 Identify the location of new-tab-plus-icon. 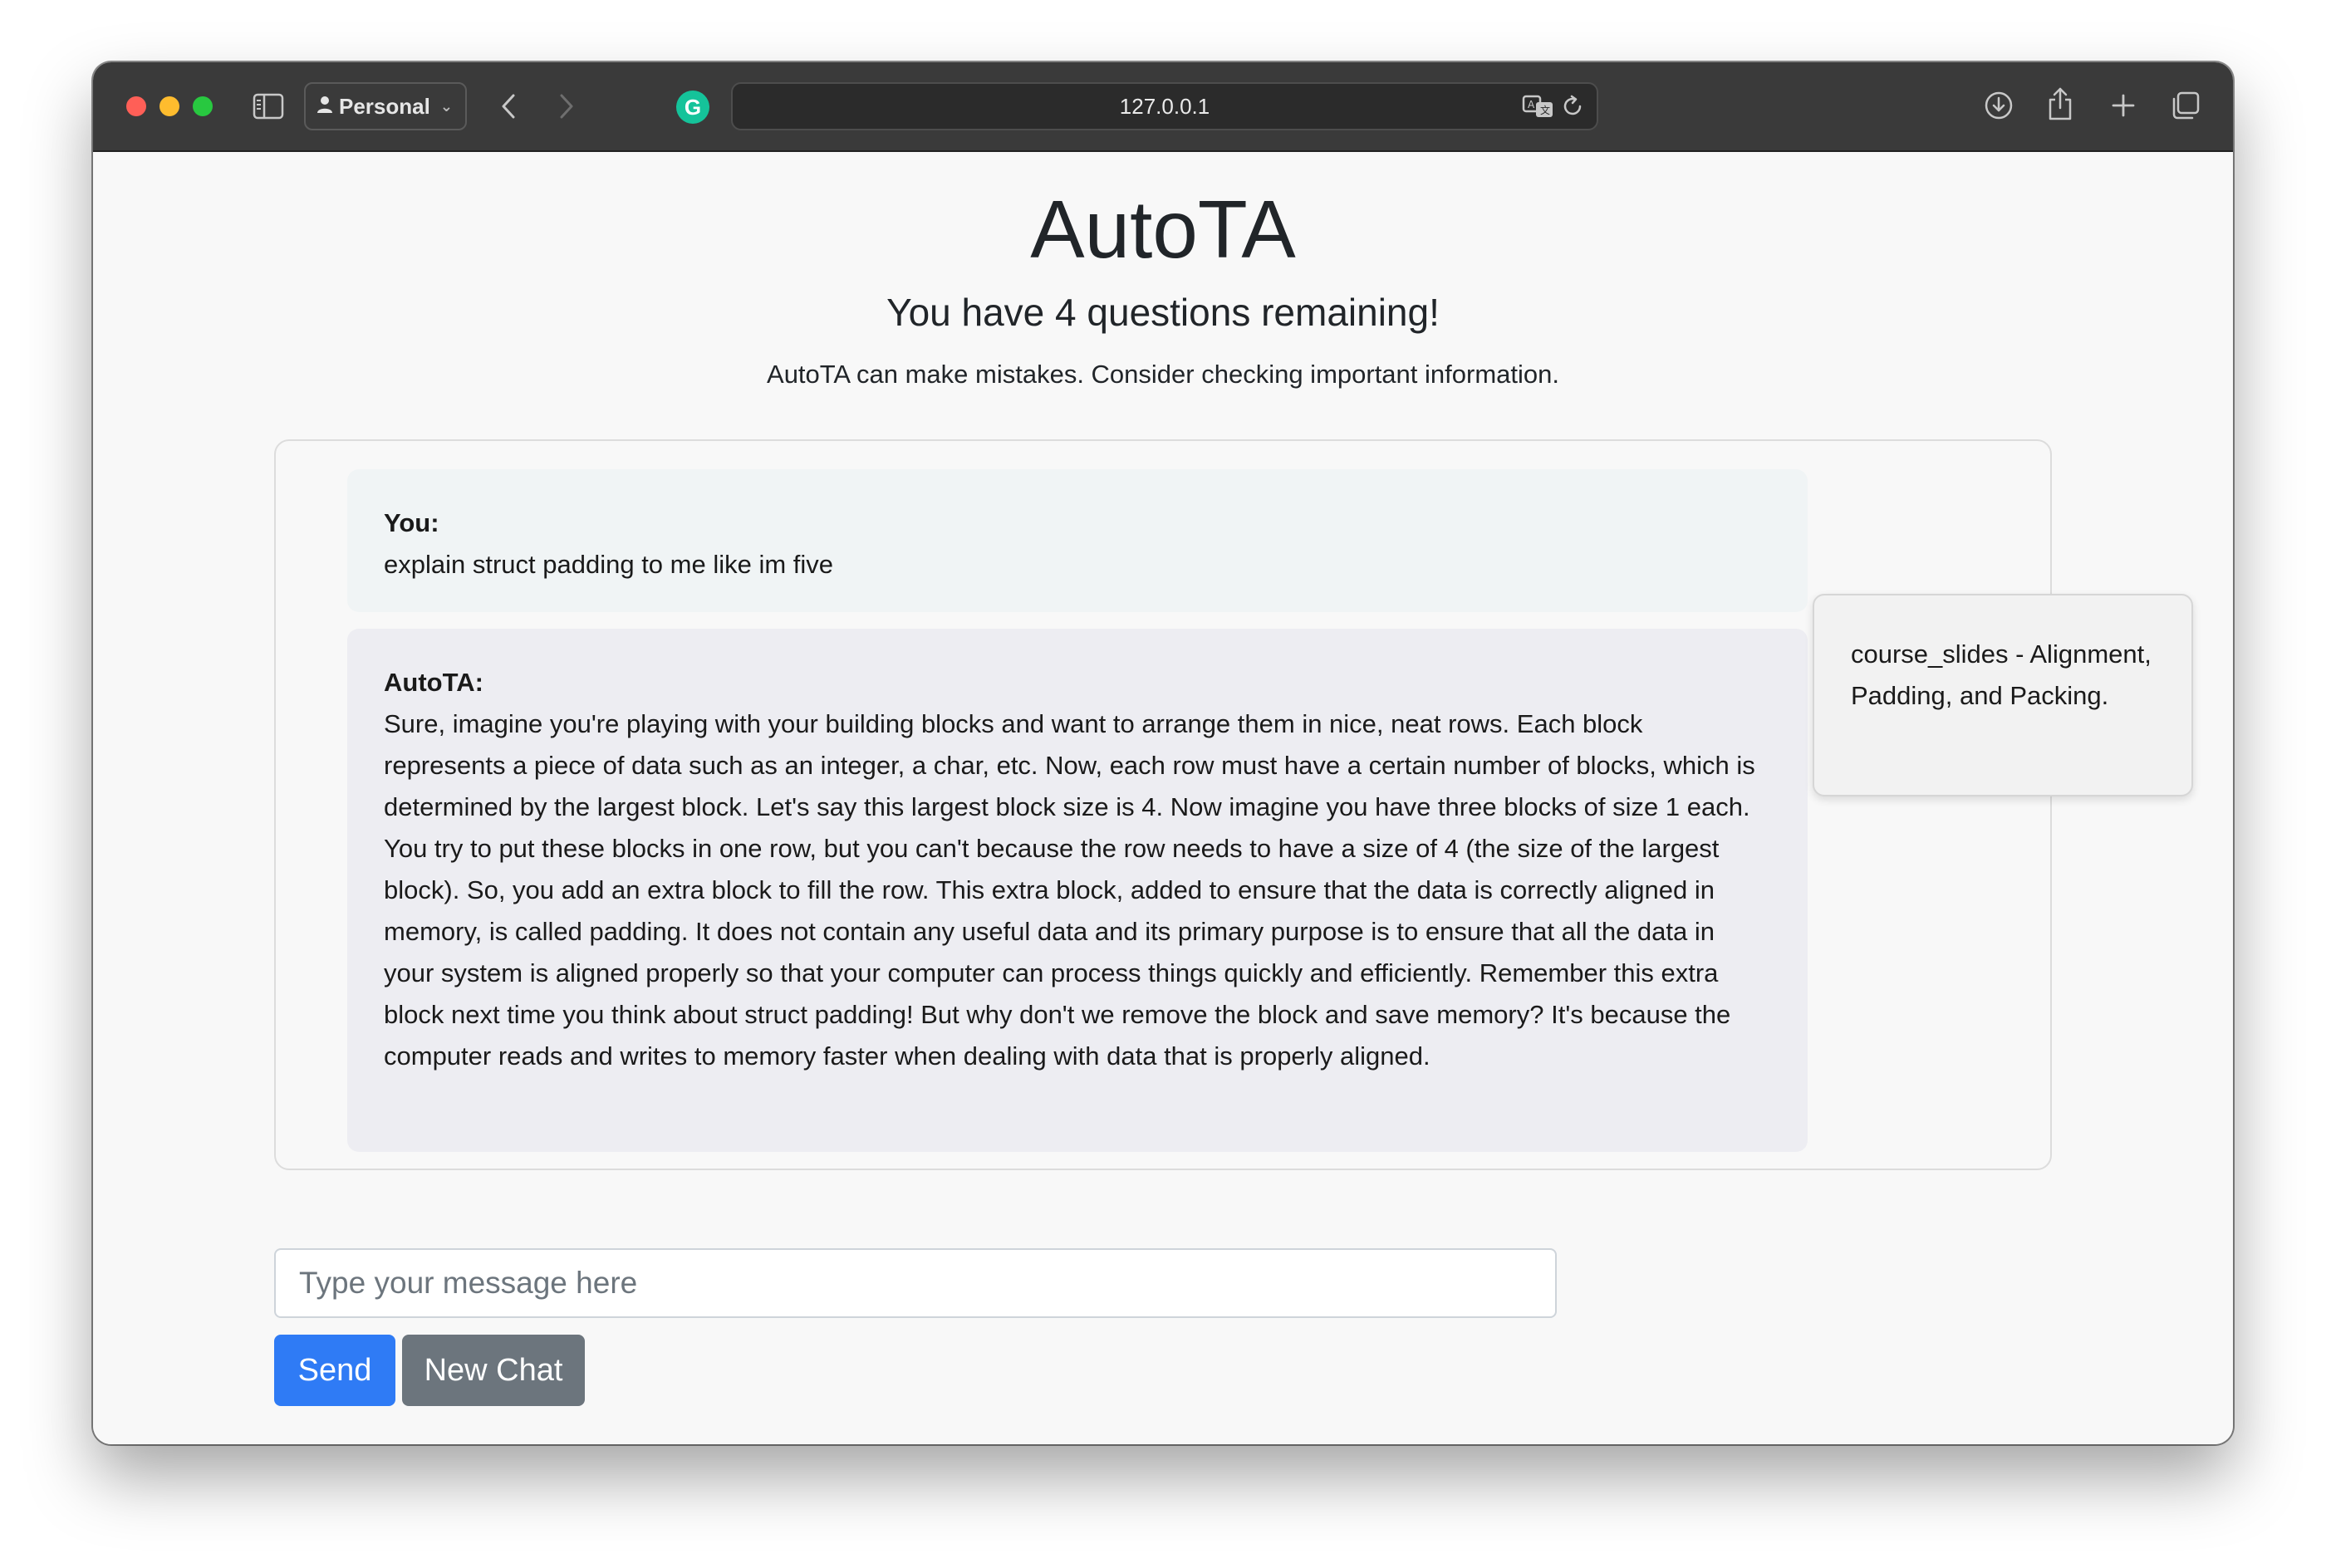
(2123, 105).